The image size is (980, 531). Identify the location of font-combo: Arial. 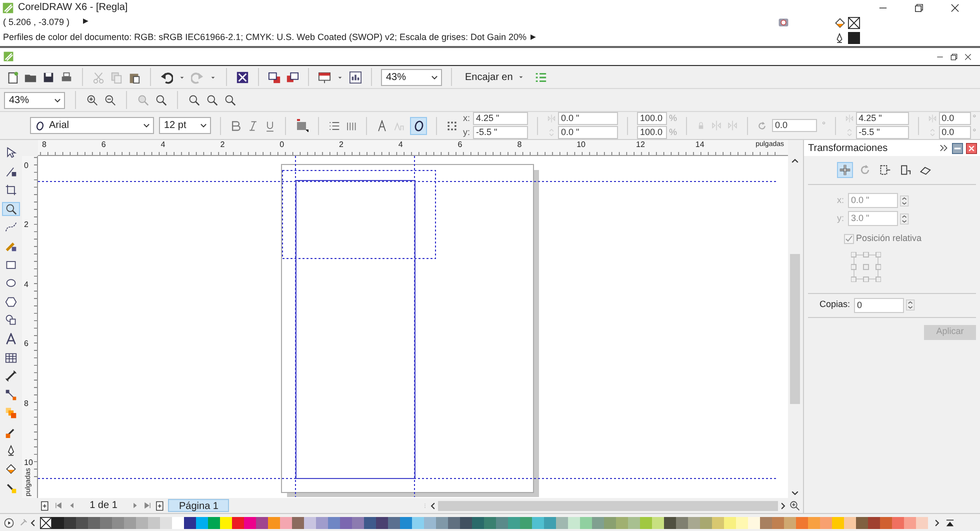
(92, 125).